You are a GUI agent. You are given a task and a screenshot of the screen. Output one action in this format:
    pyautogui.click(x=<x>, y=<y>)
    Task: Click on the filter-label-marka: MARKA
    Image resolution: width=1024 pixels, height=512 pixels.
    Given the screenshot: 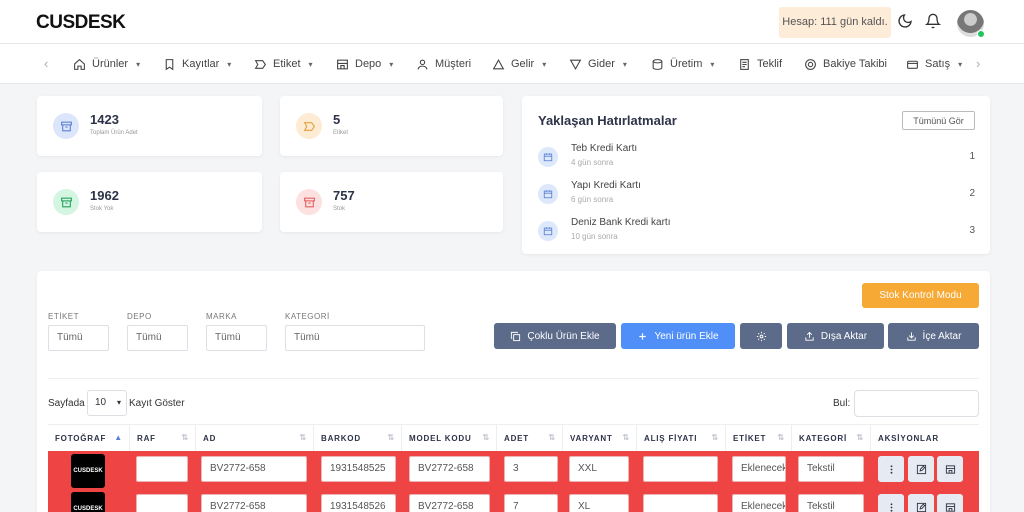 What is the action you would take?
    pyautogui.click(x=221, y=316)
    